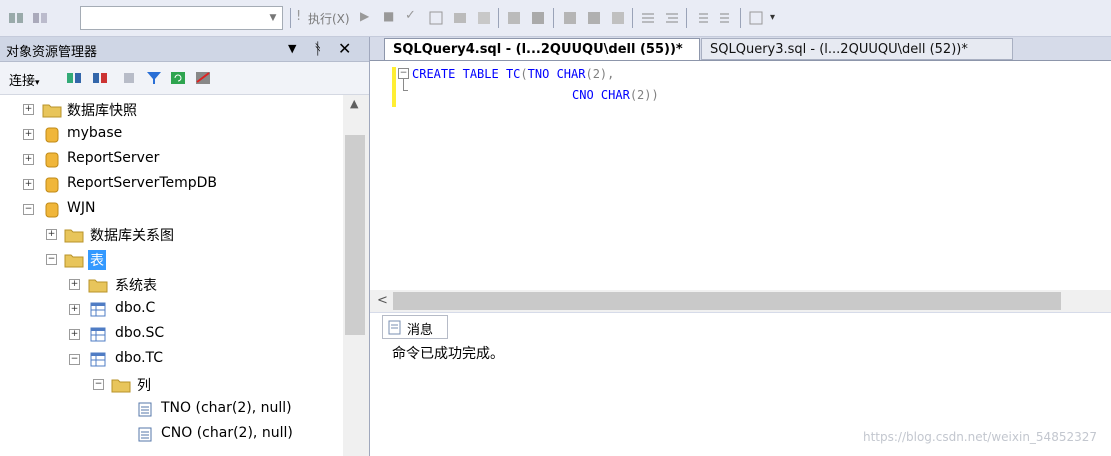 Image resolution: width=1111 pixels, height=456 pixels. Describe the element at coordinates (171, 160) in the screenshot. I see `tree-node-reportserver: + ReportServer` at that location.